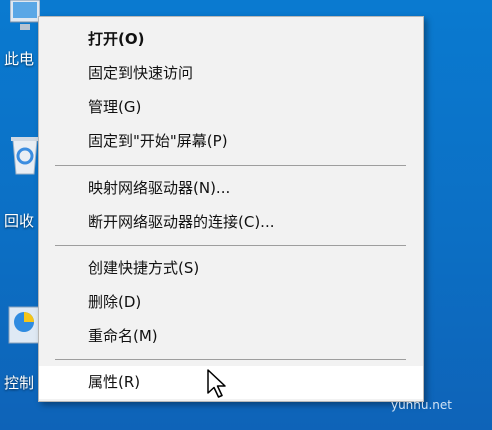 The image size is (492, 430). I want to click on watermark: yunhu.net, so click(421, 405).